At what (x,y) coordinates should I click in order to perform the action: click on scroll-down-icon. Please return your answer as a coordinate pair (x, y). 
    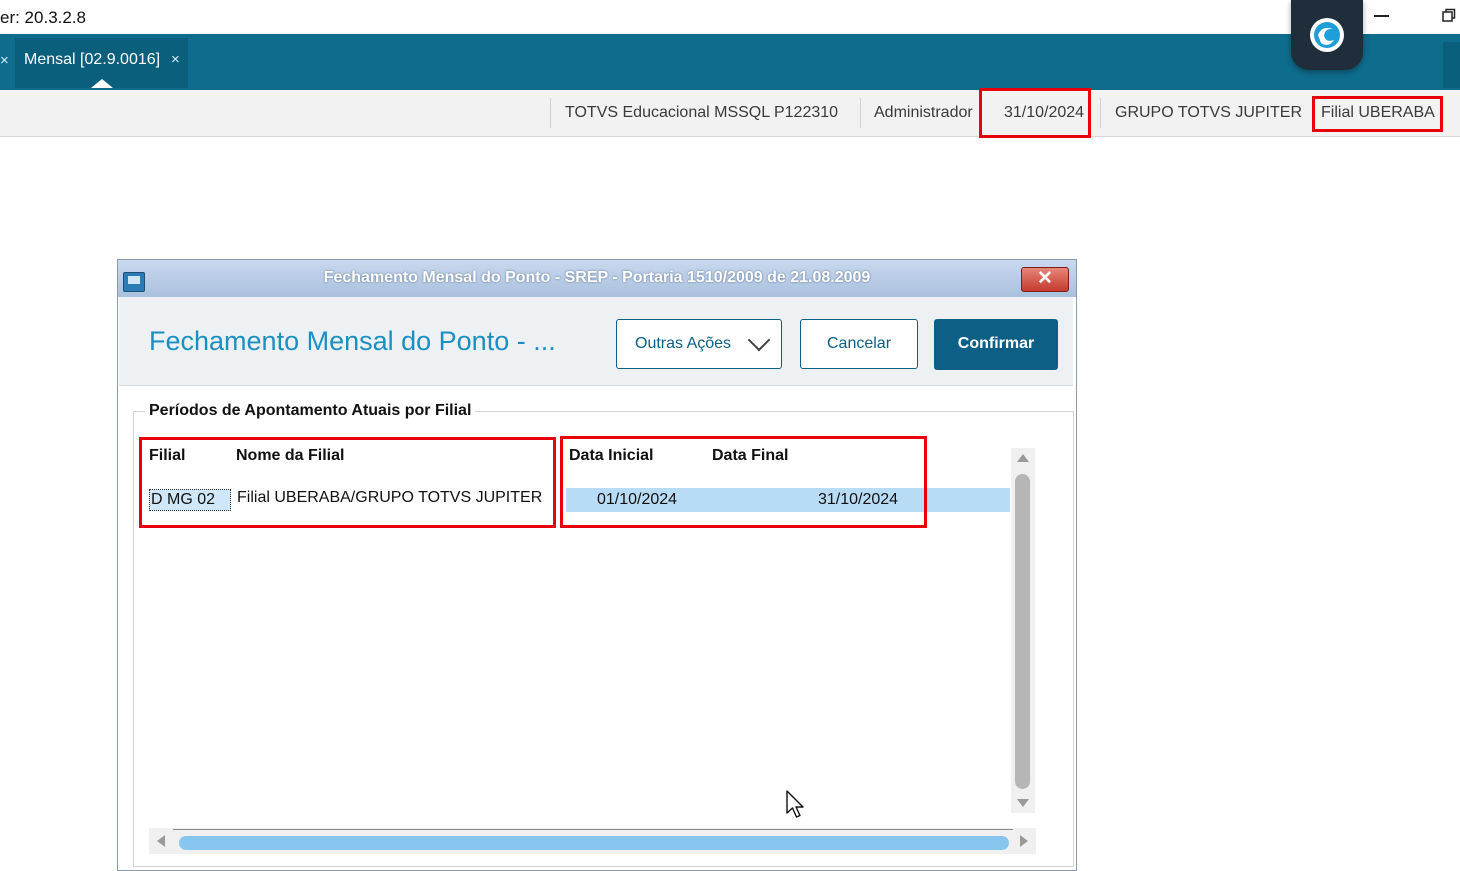
    Looking at the image, I should click on (1023, 803).